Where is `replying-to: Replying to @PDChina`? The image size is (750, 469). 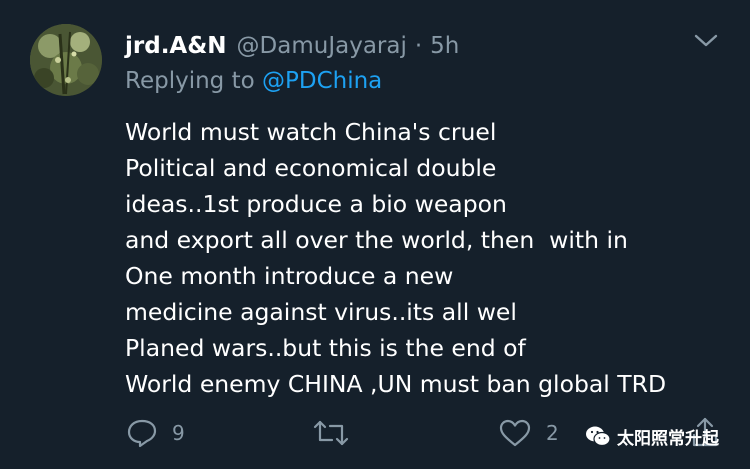 replying-to: Replying to @PDChina is located at coordinates (253, 81).